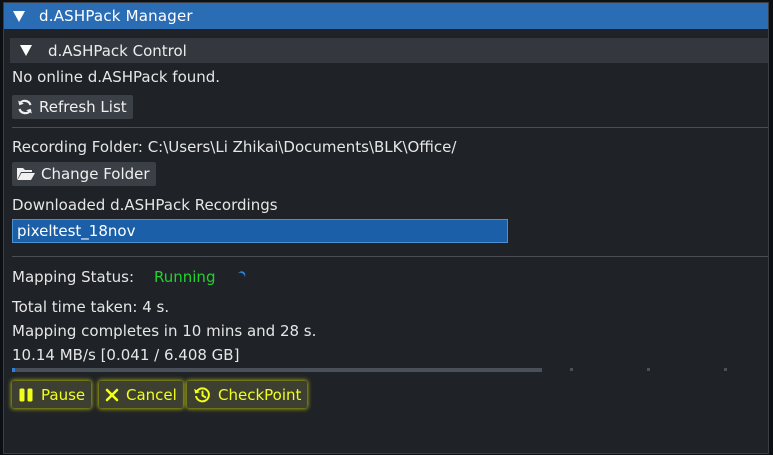  What do you see at coordinates (26, 394) in the screenshot?
I see `pause-icon` at bounding box center [26, 394].